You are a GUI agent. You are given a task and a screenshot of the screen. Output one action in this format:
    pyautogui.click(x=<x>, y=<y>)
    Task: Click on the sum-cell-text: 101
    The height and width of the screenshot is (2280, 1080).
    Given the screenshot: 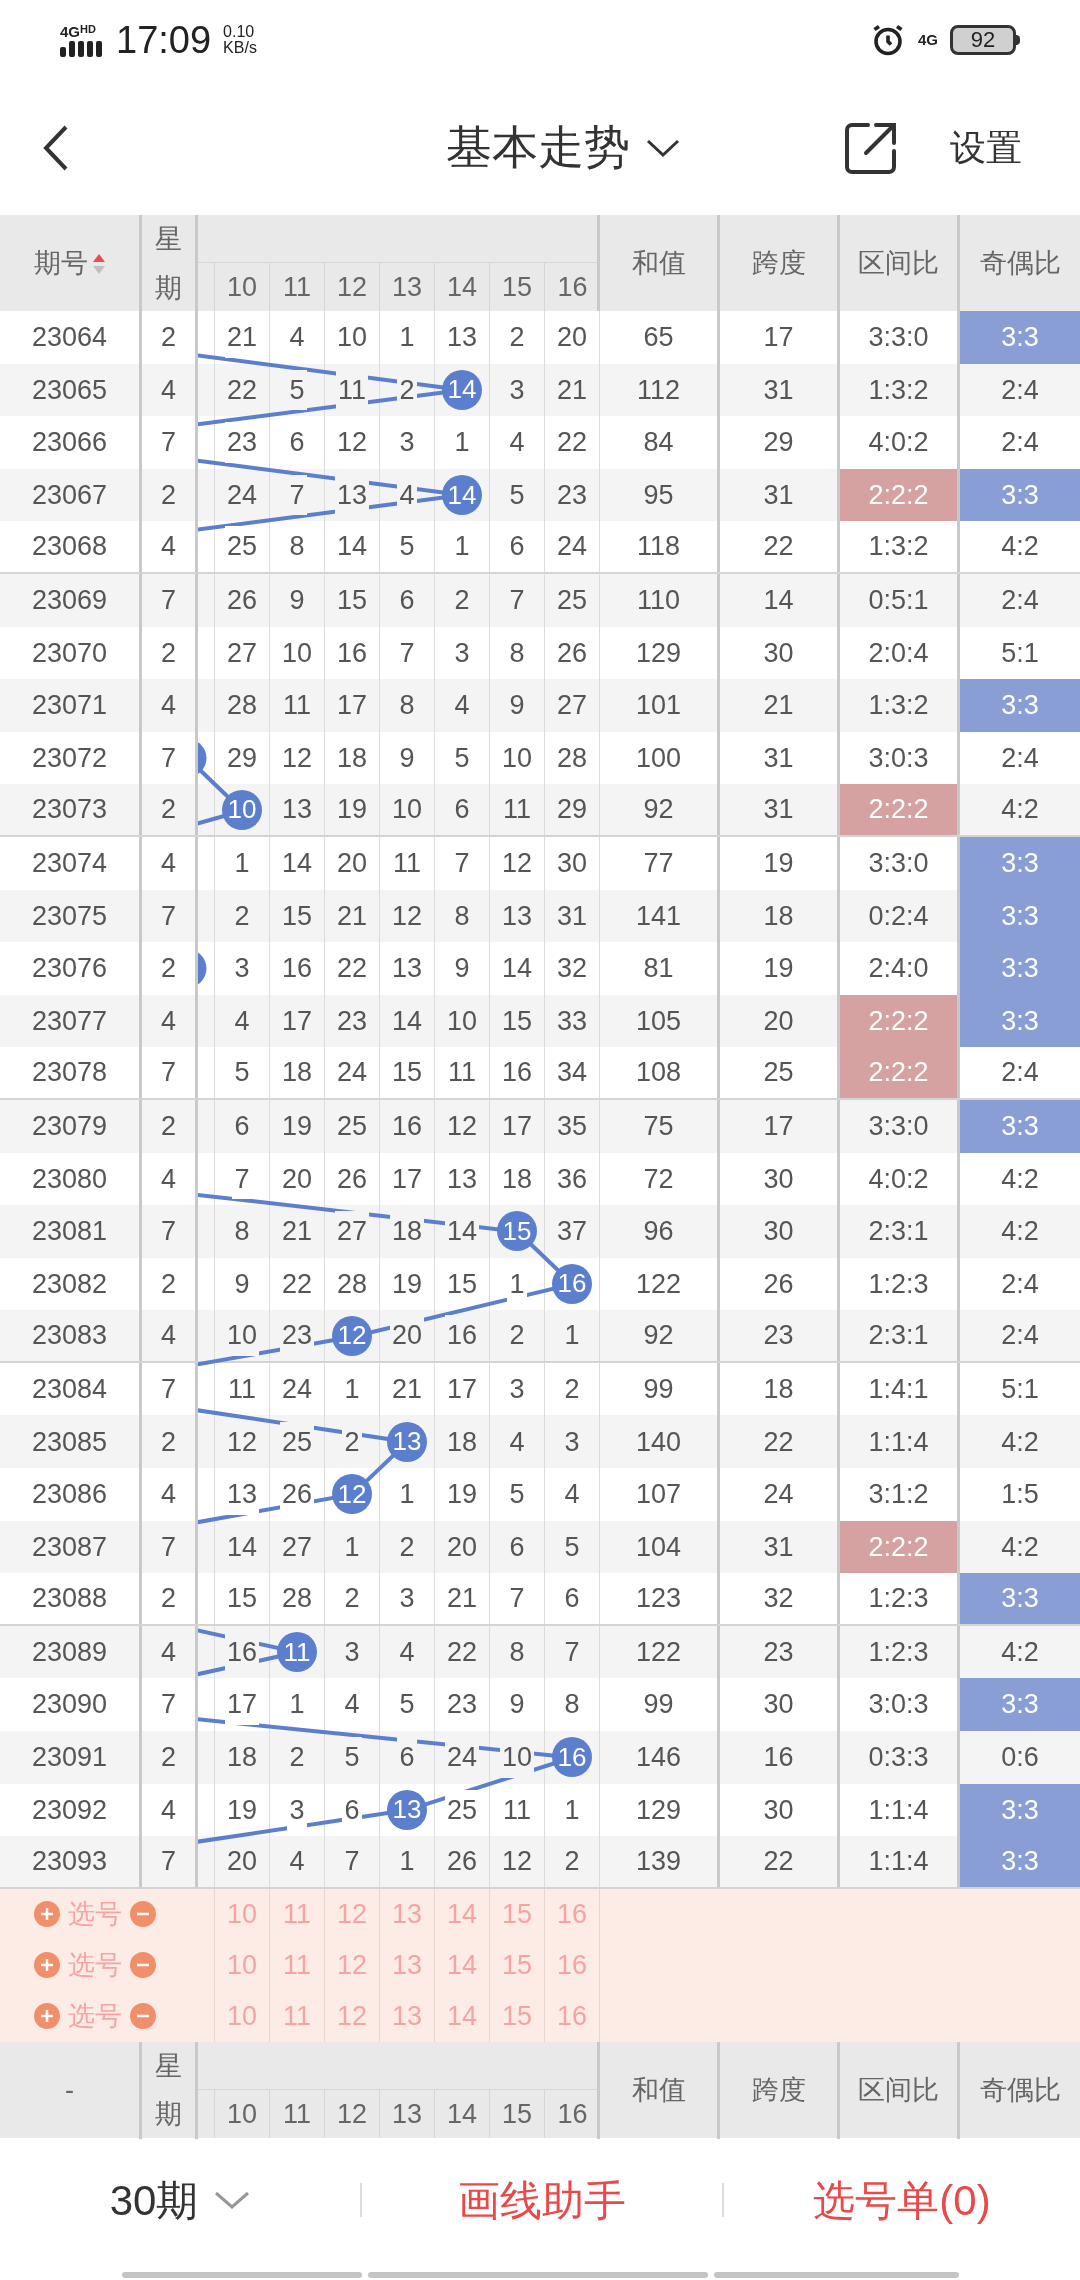 What is the action you would take?
    pyautogui.click(x=658, y=706)
    